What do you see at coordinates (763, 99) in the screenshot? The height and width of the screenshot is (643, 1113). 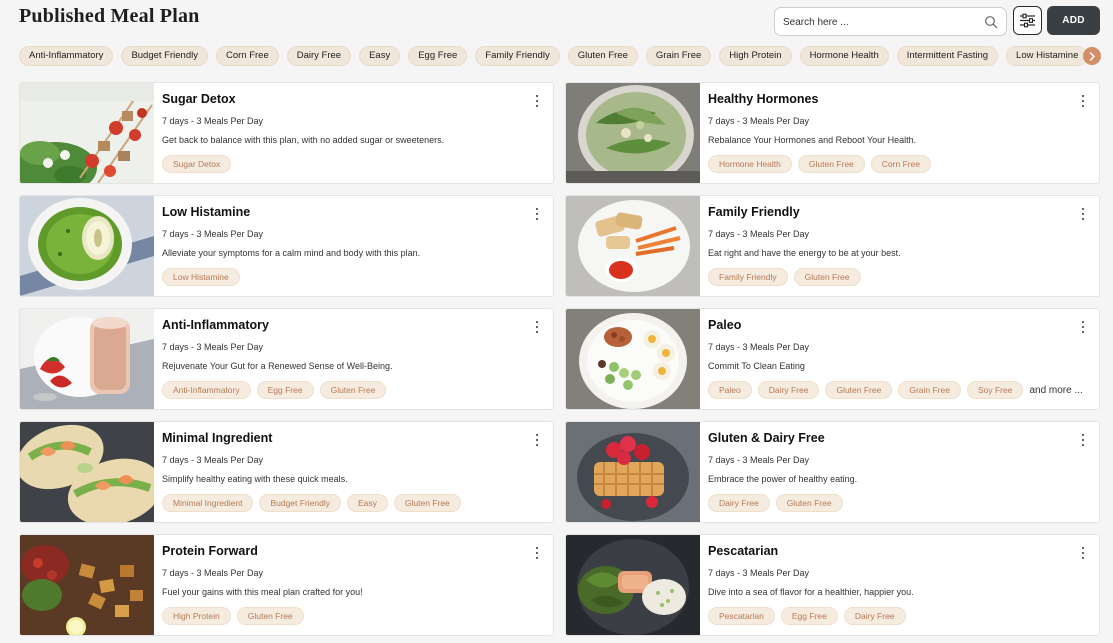 I see `meal-plan-title: Healthy Hormones` at bounding box center [763, 99].